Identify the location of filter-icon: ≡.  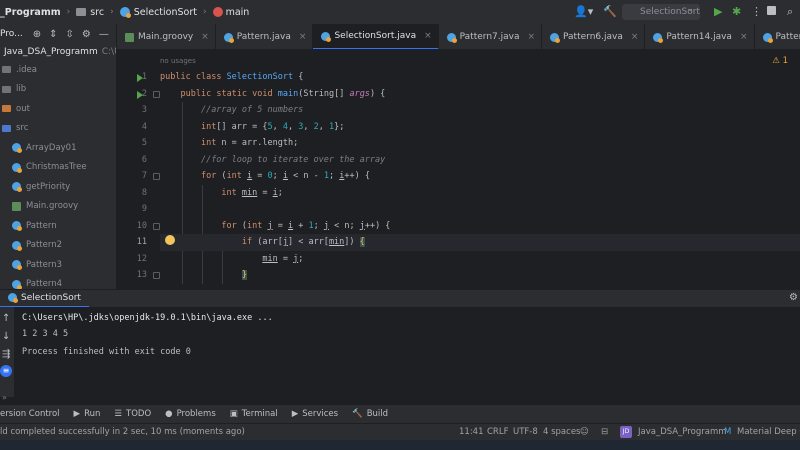
(6, 371).